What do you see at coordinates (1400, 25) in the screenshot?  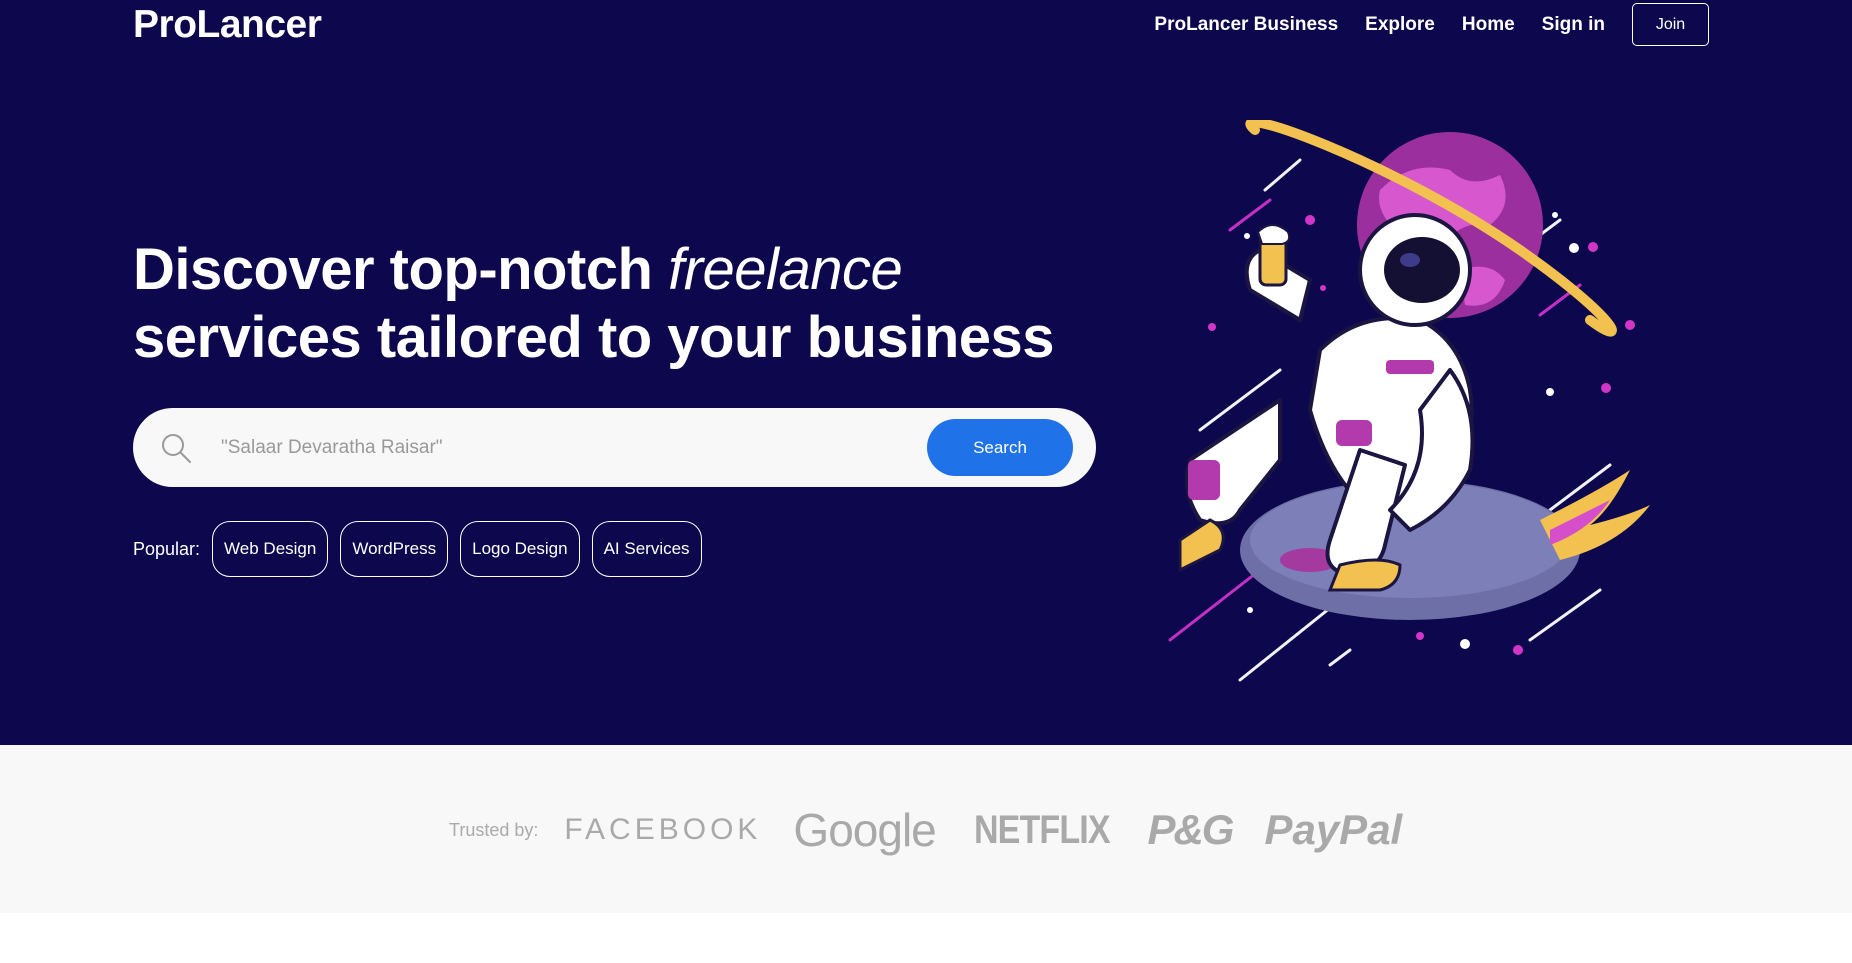 I see `nav-link-explore: Explore` at bounding box center [1400, 25].